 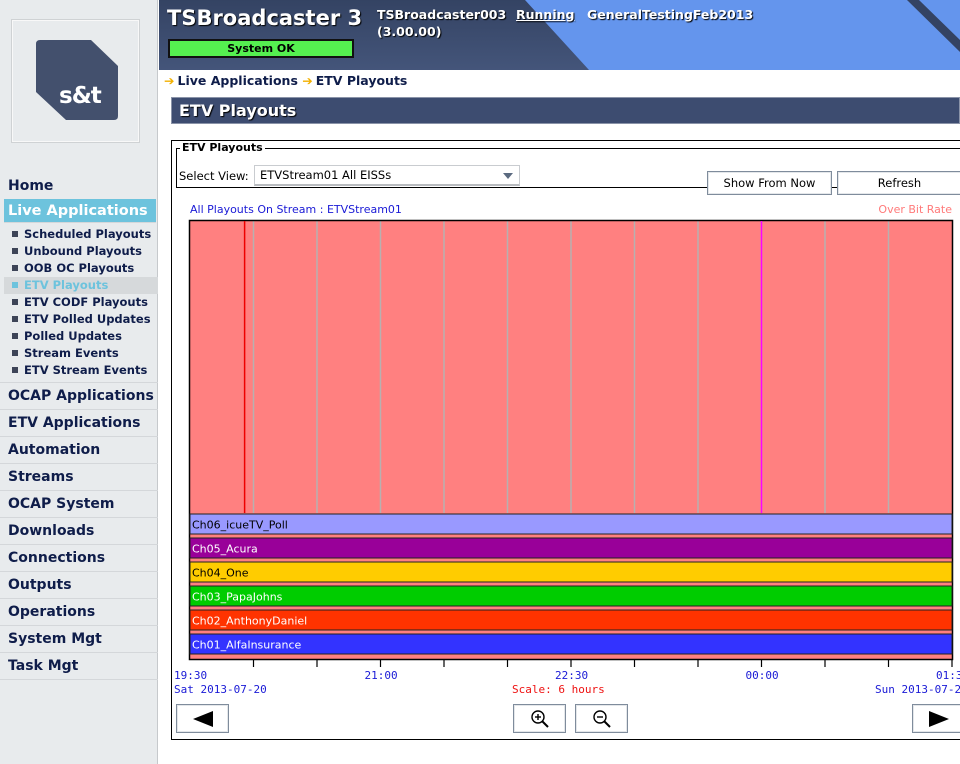 What do you see at coordinates (898, 183) in the screenshot?
I see `refresh-button: Refresh` at bounding box center [898, 183].